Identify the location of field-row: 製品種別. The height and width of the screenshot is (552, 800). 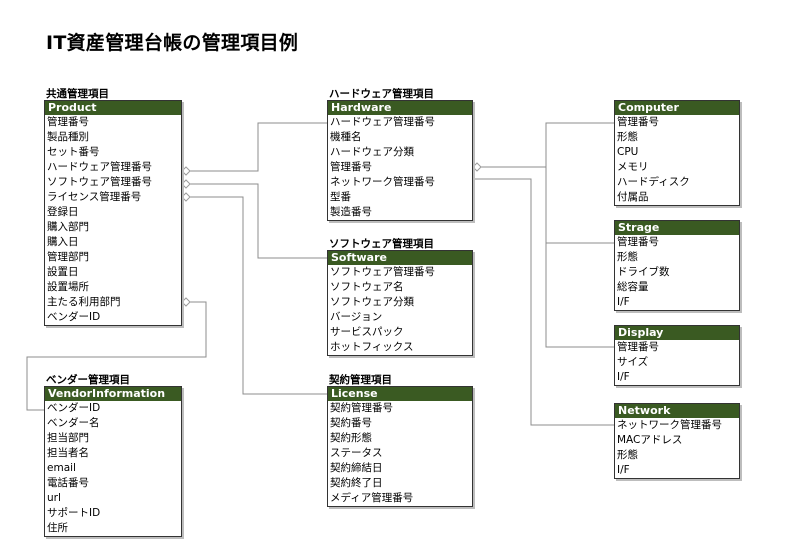
(68, 137).